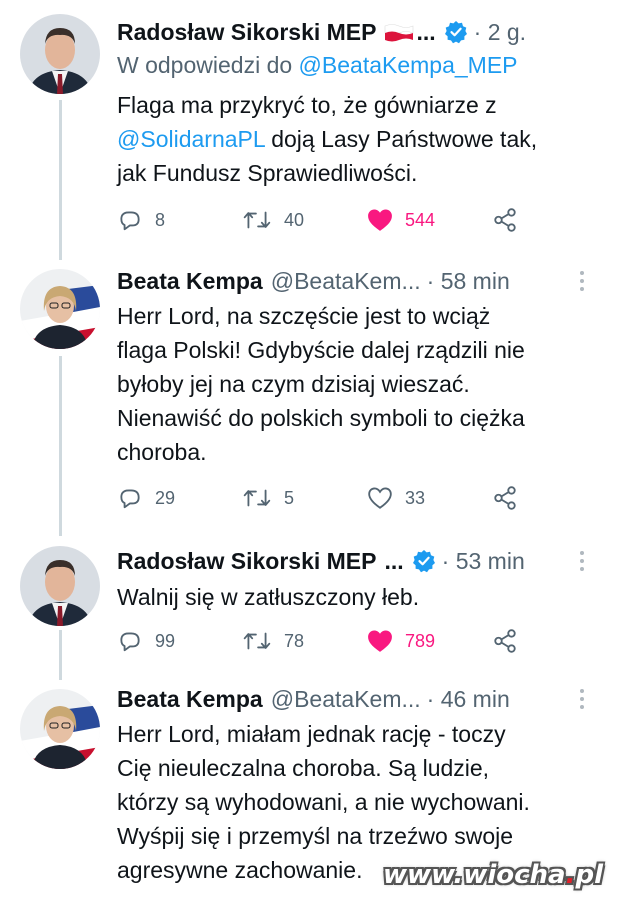 Image resolution: width=617 pixels, height=900 pixels. What do you see at coordinates (160, 219) in the screenshot?
I see `reply-count: 8` at bounding box center [160, 219].